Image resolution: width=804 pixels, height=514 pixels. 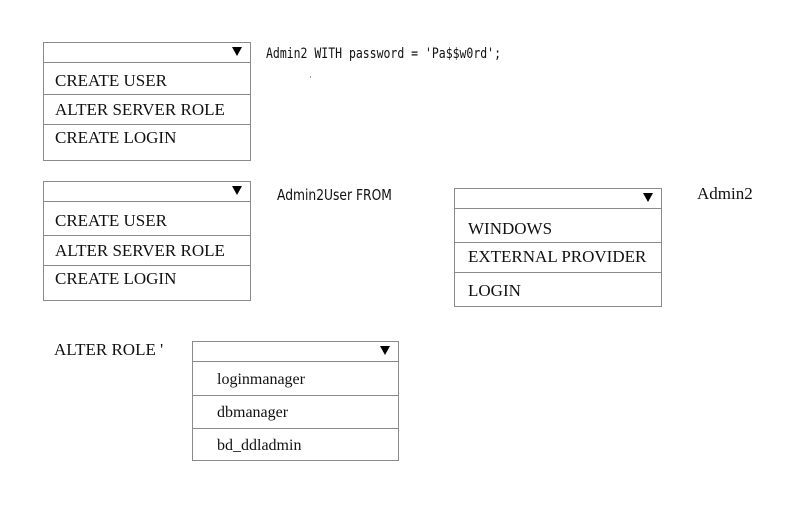 What do you see at coordinates (295, 412) in the screenshot?
I see `dropdown-option: dbmanager` at bounding box center [295, 412].